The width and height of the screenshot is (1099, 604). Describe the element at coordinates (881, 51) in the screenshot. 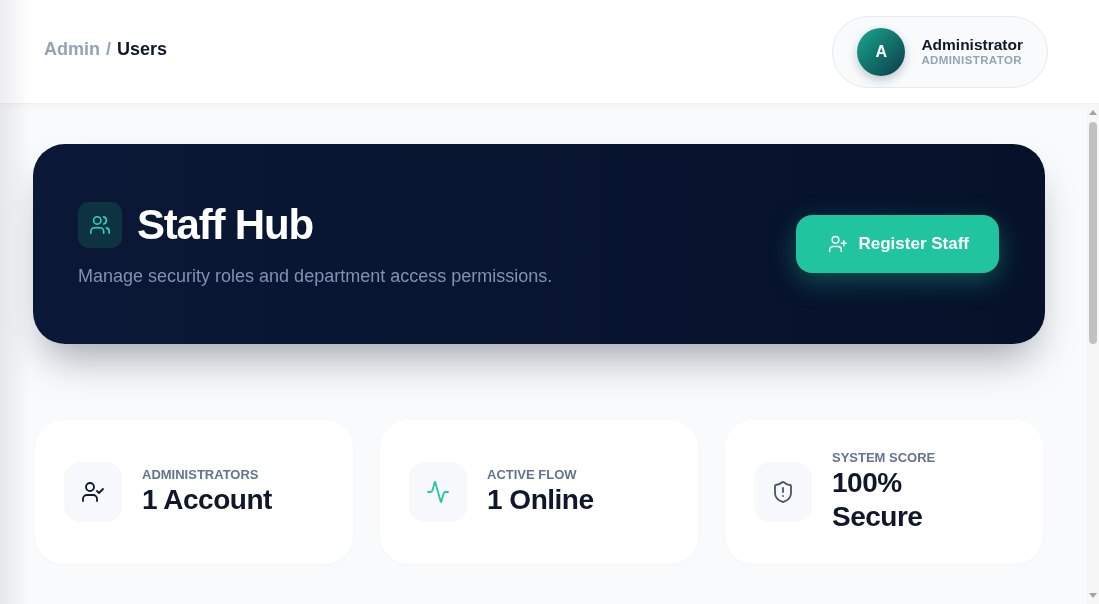

I see `avatar: A` at that location.